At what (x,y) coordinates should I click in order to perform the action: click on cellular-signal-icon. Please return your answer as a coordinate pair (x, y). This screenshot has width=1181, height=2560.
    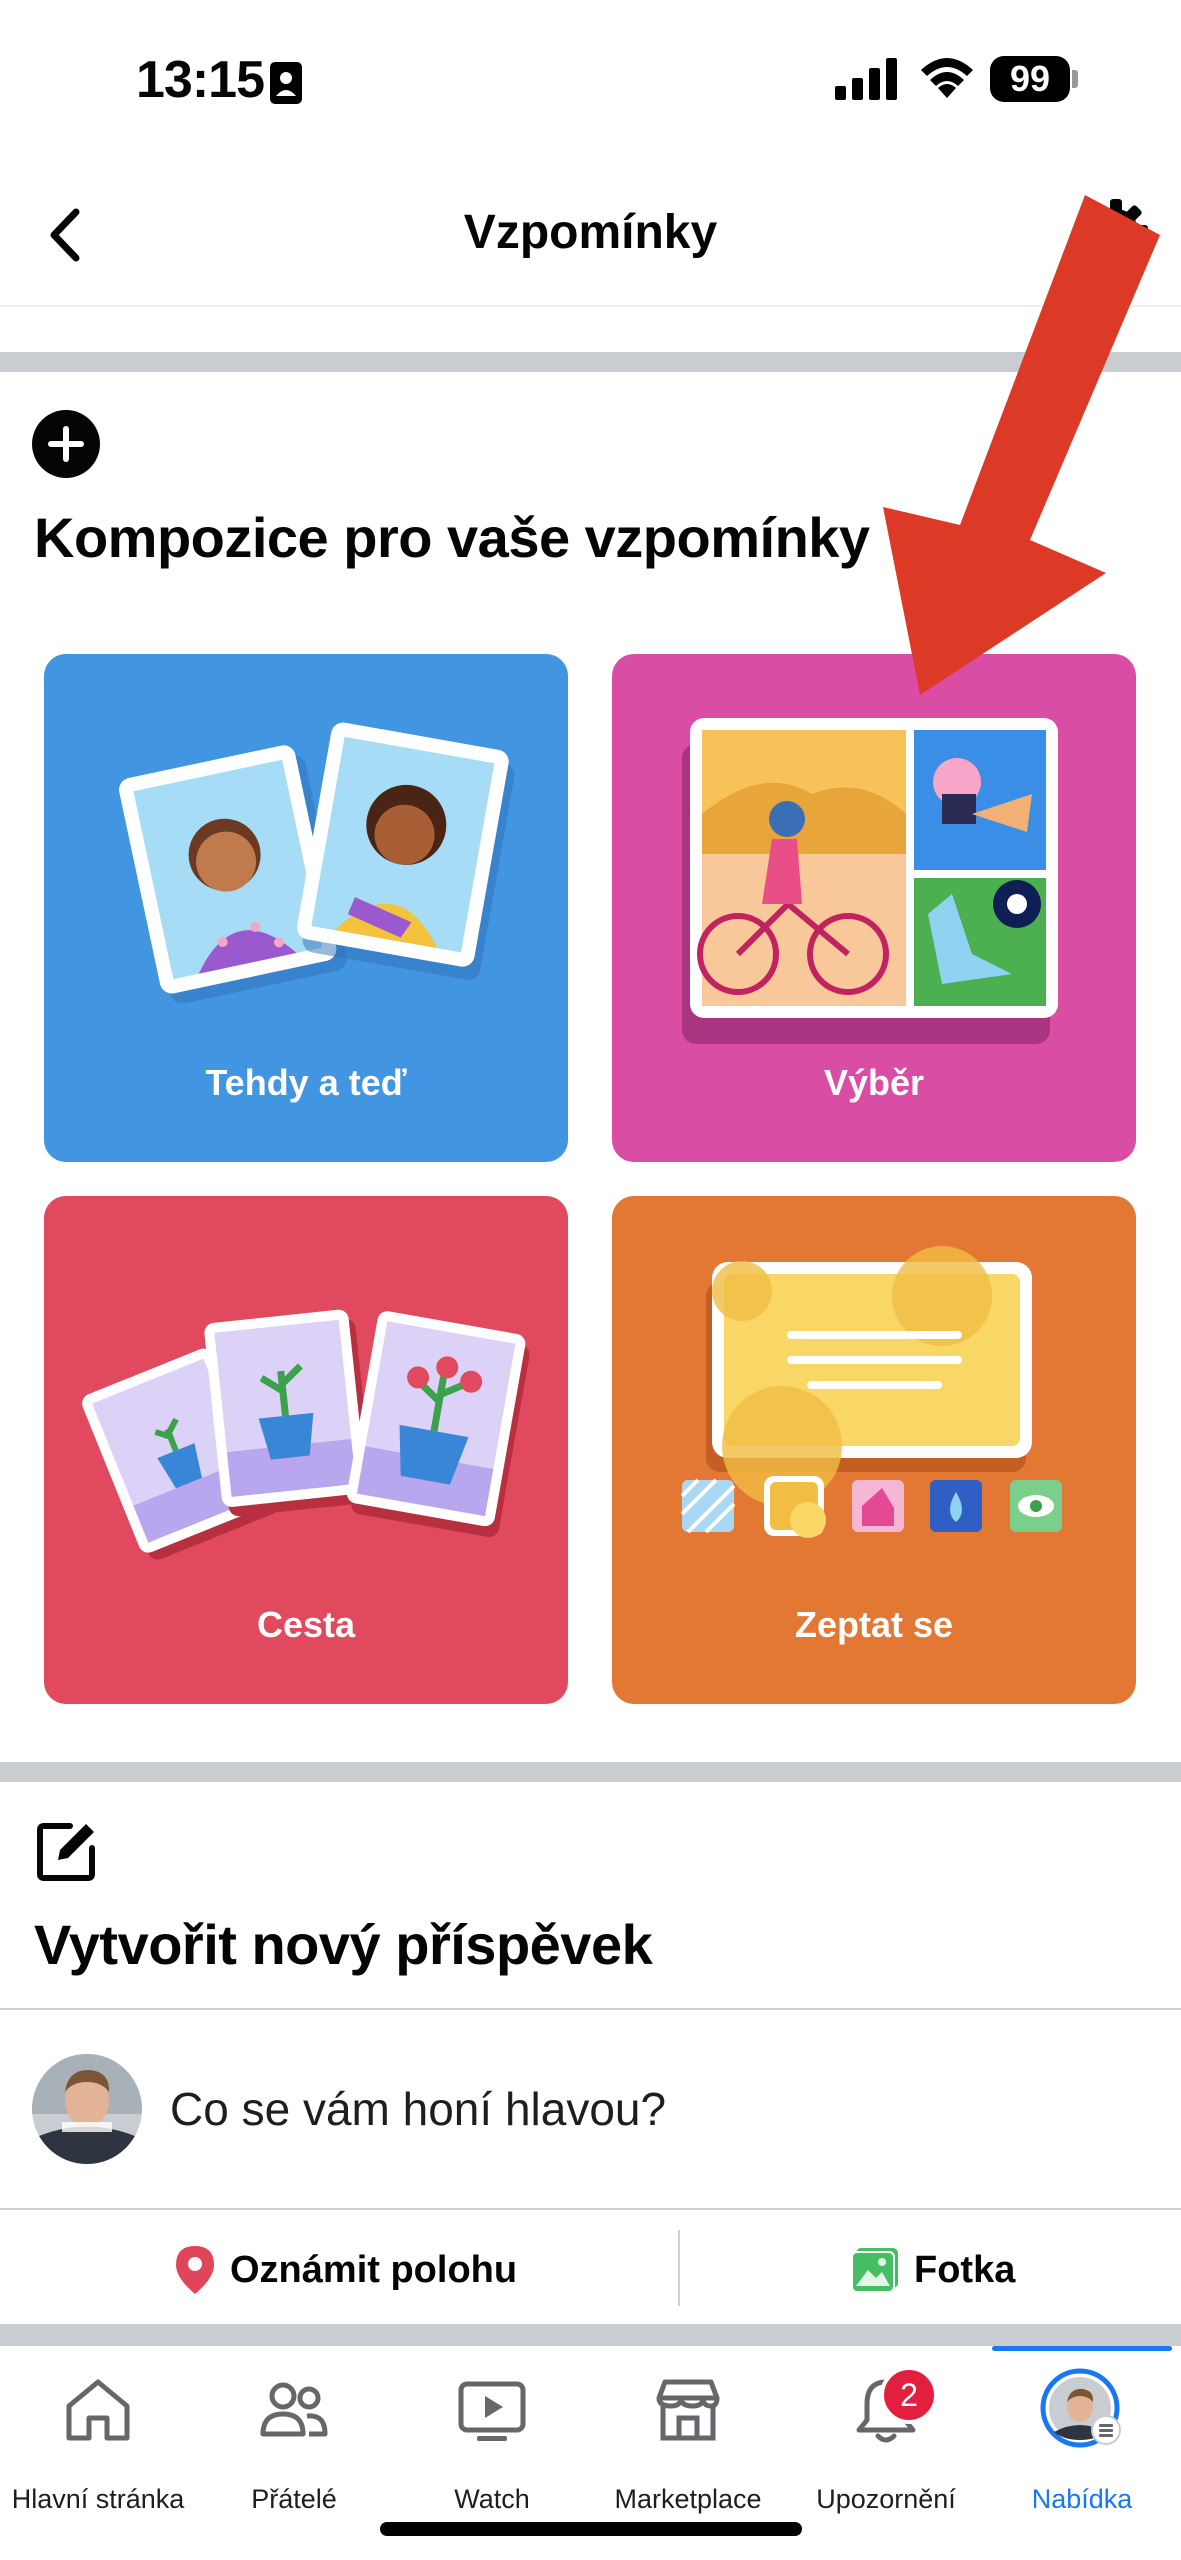
    Looking at the image, I should click on (866, 79).